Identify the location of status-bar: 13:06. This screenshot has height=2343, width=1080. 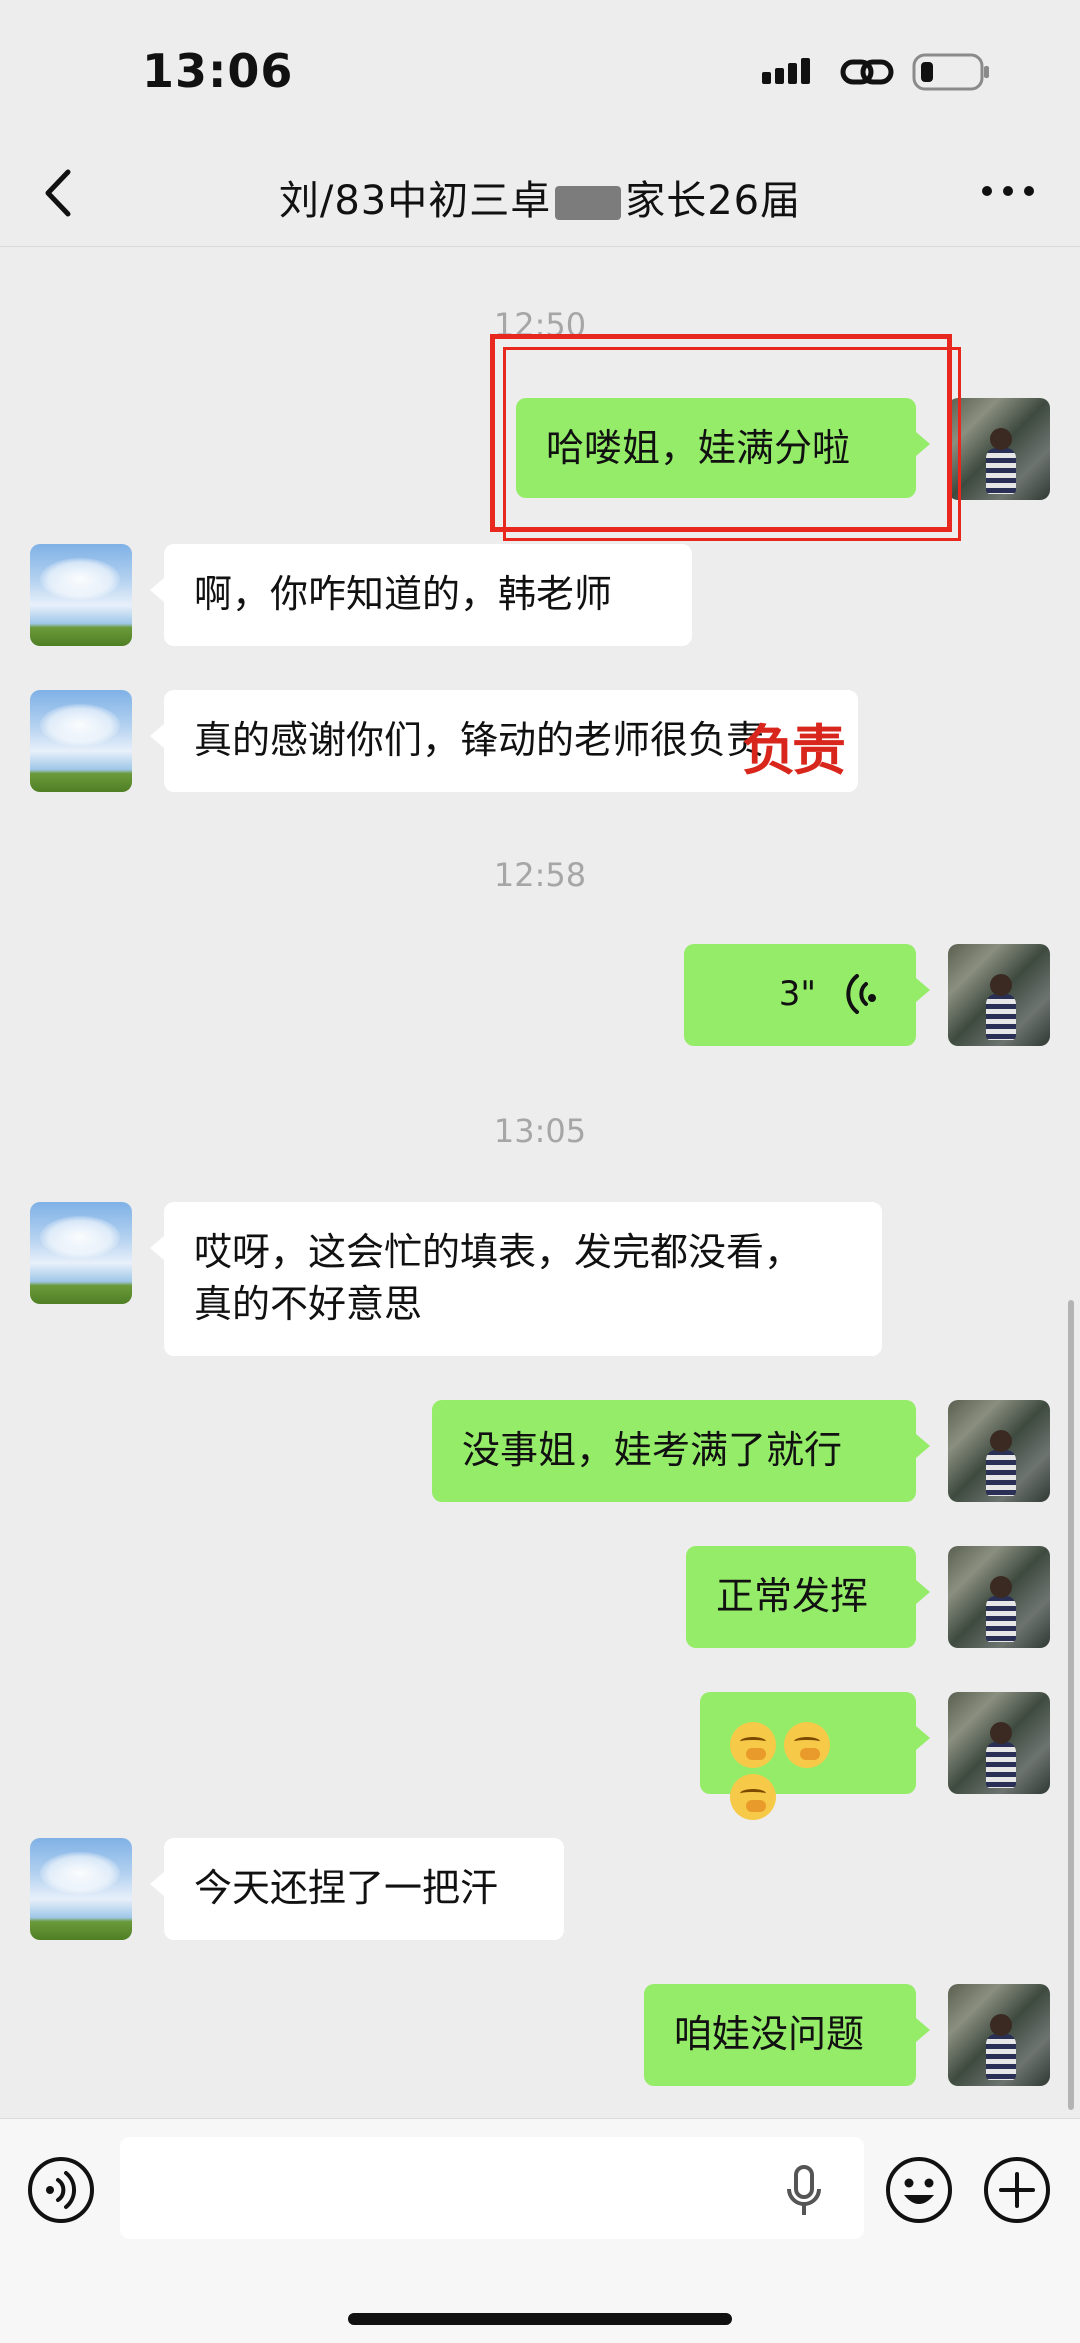
(540, 70).